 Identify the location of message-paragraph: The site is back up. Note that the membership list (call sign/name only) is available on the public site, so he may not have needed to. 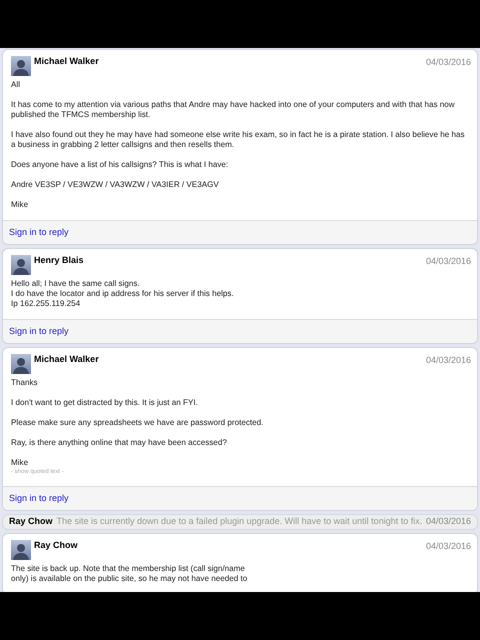
(129, 574).